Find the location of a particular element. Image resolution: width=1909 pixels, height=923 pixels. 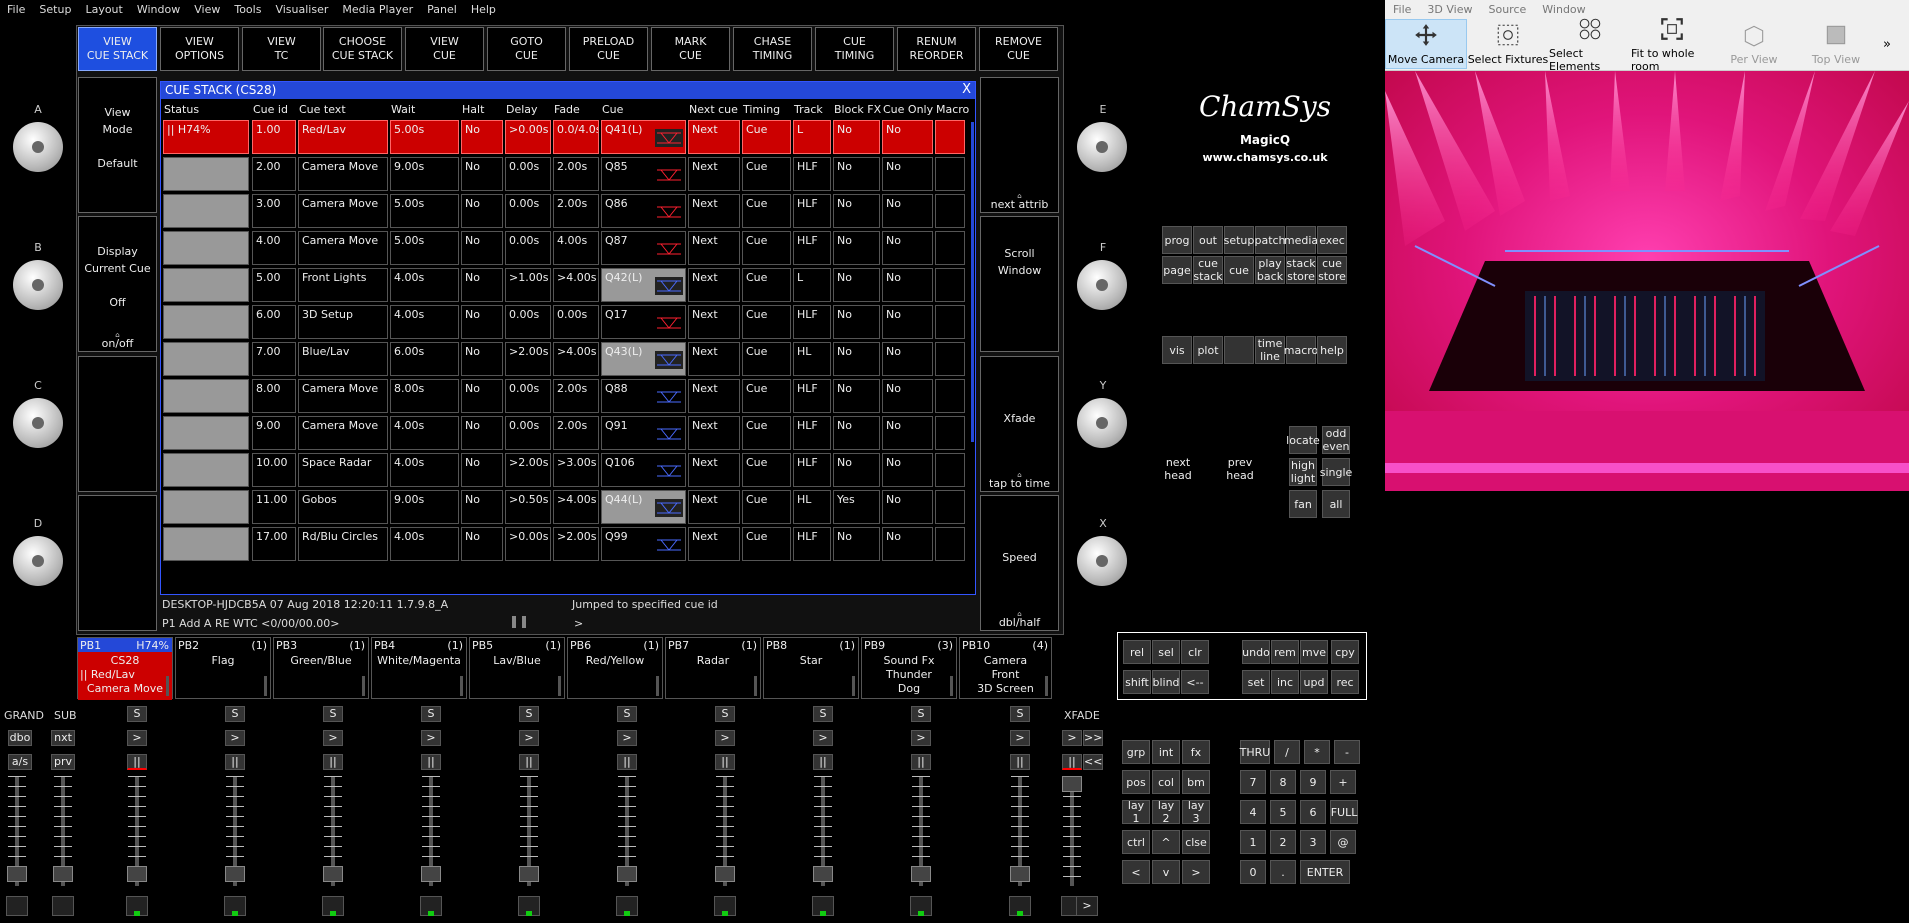

key-help: help is located at coordinates (1332, 350).